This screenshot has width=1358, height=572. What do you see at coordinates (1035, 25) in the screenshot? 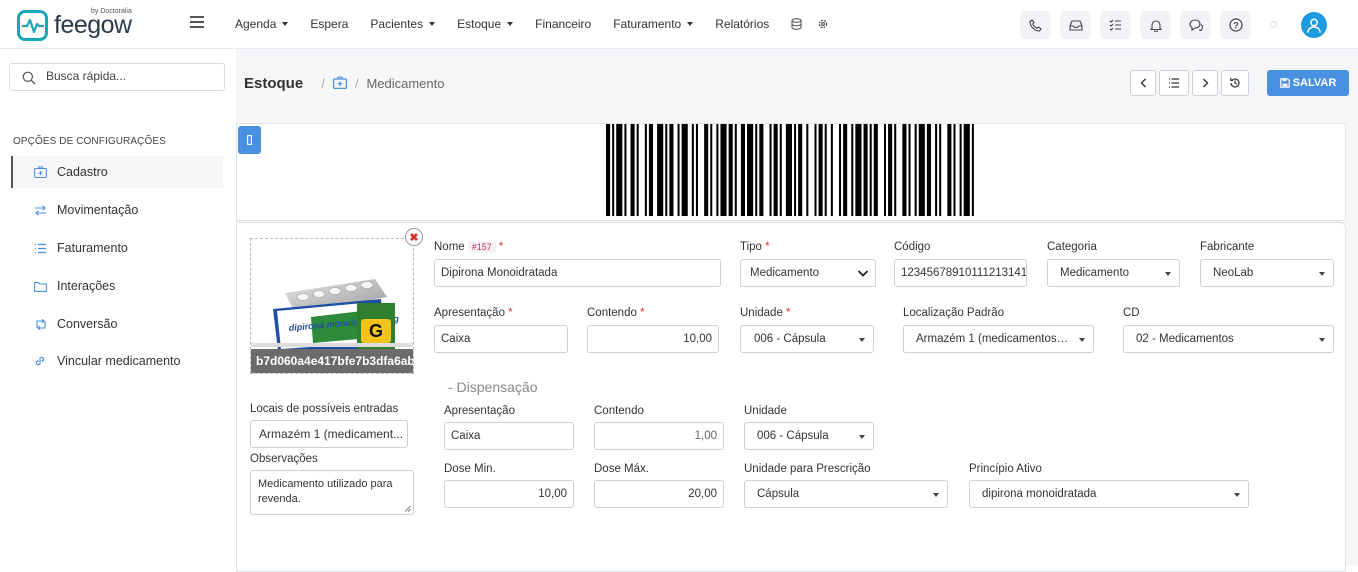
I see `phone-icon` at bounding box center [1035, 25].